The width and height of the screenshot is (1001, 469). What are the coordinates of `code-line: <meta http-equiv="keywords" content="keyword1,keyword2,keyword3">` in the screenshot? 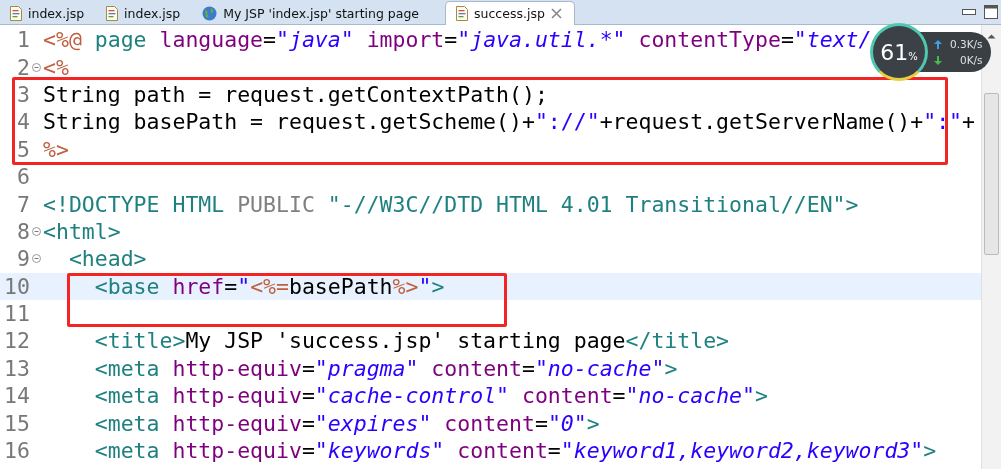 It's located at (515, 451).